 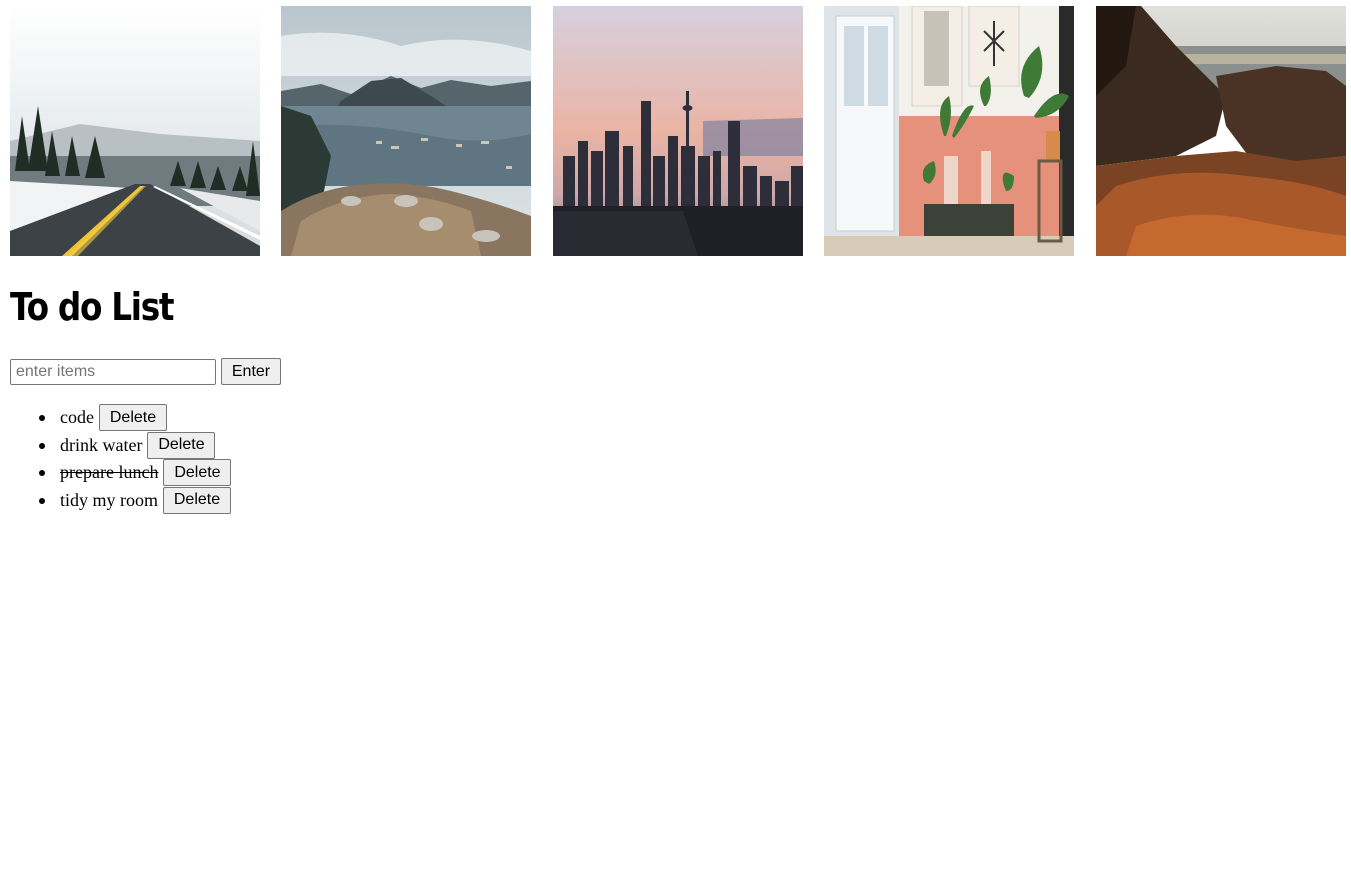 I want to click on enter-button: Enter, so click(x=251, y=371).